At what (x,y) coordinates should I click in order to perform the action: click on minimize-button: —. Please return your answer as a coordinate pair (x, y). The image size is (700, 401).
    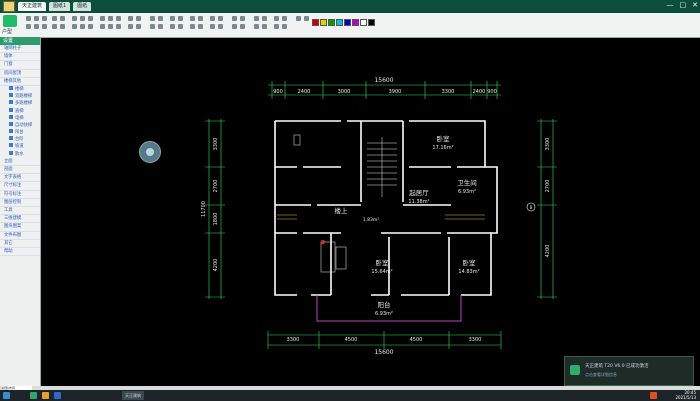
    Looking at the image, I should click on (670, 5).